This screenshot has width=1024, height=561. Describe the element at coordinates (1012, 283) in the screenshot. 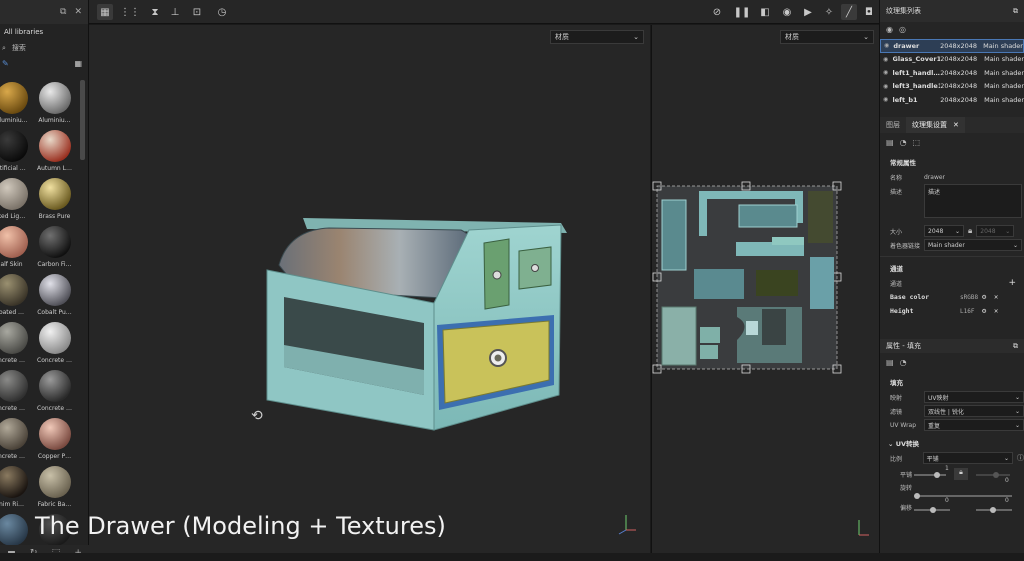

I see `add-channel-icon: +` at that location.